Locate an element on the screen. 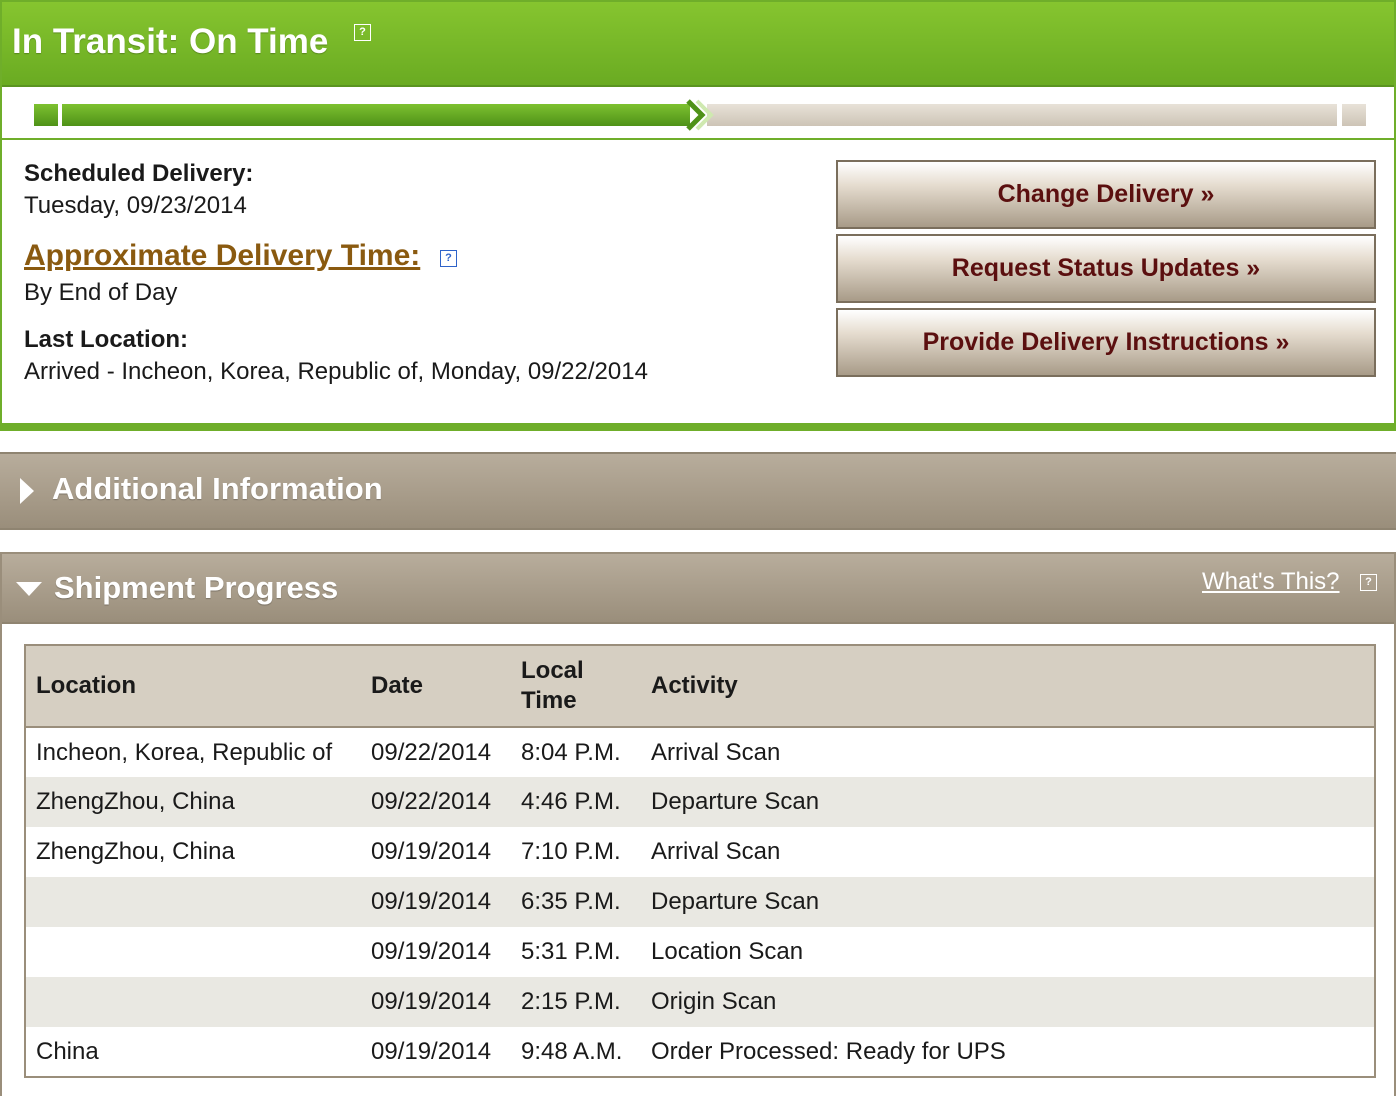  table-row: 09/19/2014 6:35 P.M. Departure Scan is located at coordinates (700, 902).